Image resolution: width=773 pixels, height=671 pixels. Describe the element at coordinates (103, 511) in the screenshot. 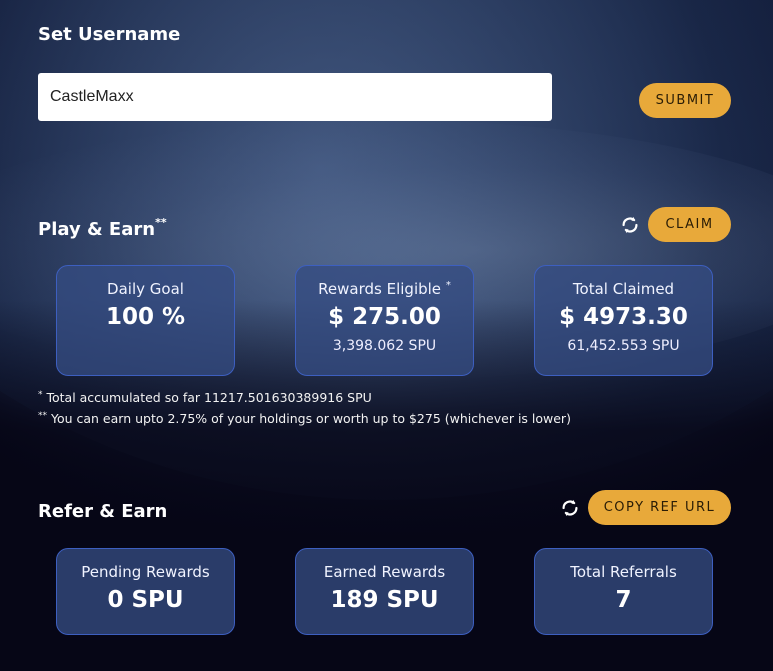

I see `refer-earn-title: Refer & Earn` at that location.